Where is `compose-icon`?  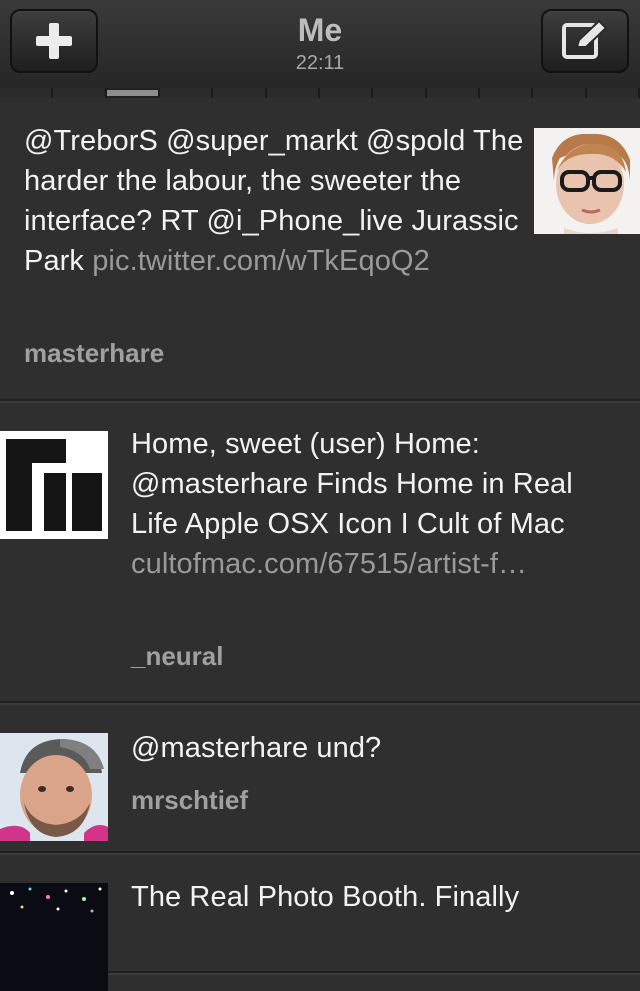 compose-icon is located at coordinates (585, 39).